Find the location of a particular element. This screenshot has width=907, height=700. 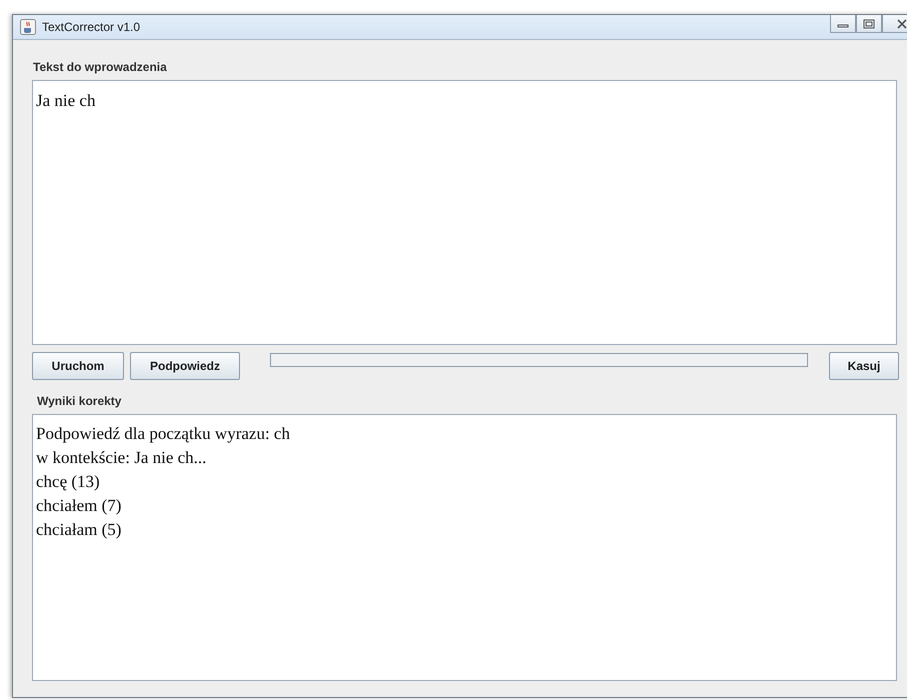

input-label: Tekst do wprowadzenia is located at coordinates (100, 67).